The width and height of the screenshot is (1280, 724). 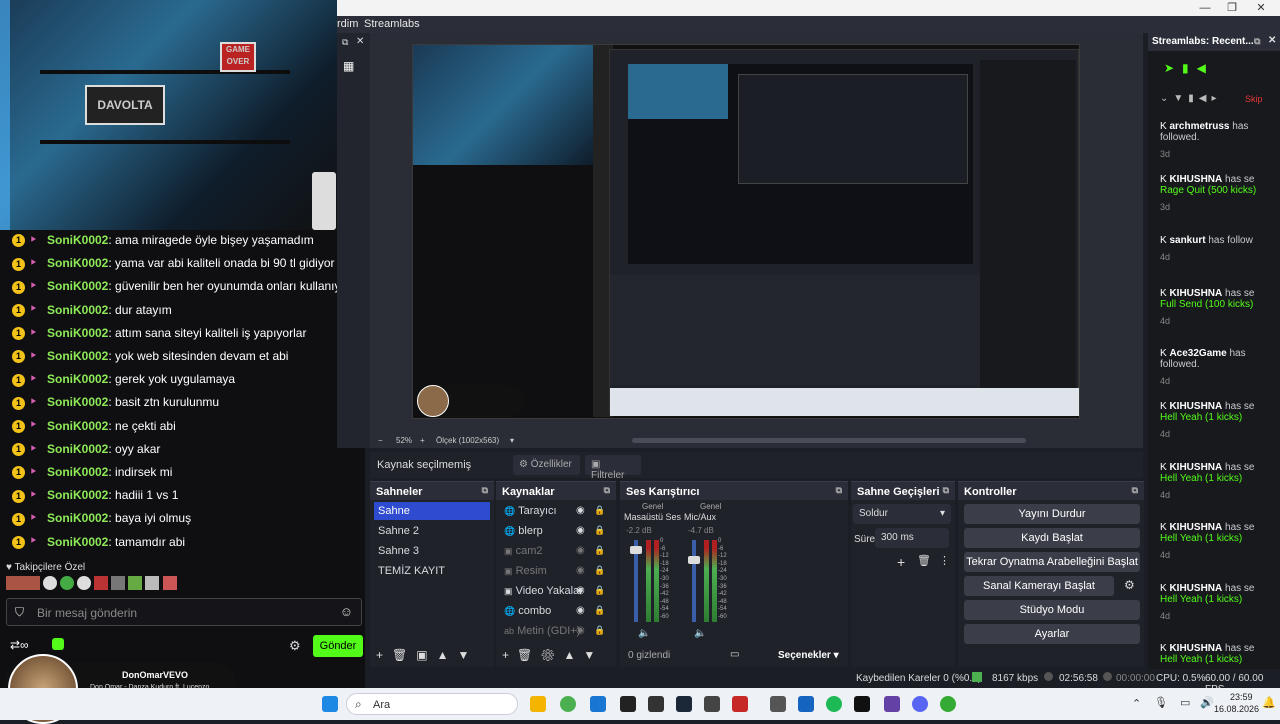 I want to click on event-filters: ⌄▼▮◀▸, so click(x=1191, y=98).